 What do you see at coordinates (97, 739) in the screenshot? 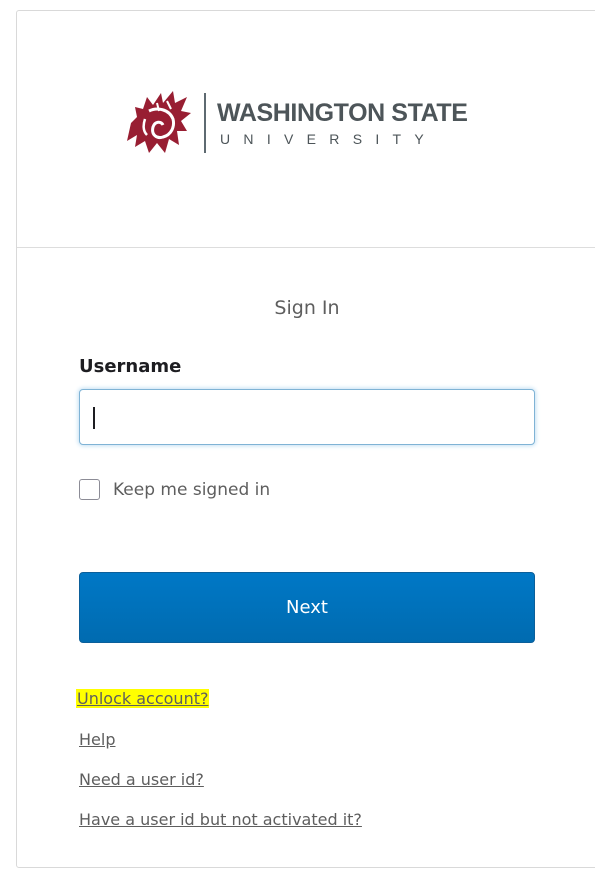
I see `help-link: Help` at bounding box center [97, 739].